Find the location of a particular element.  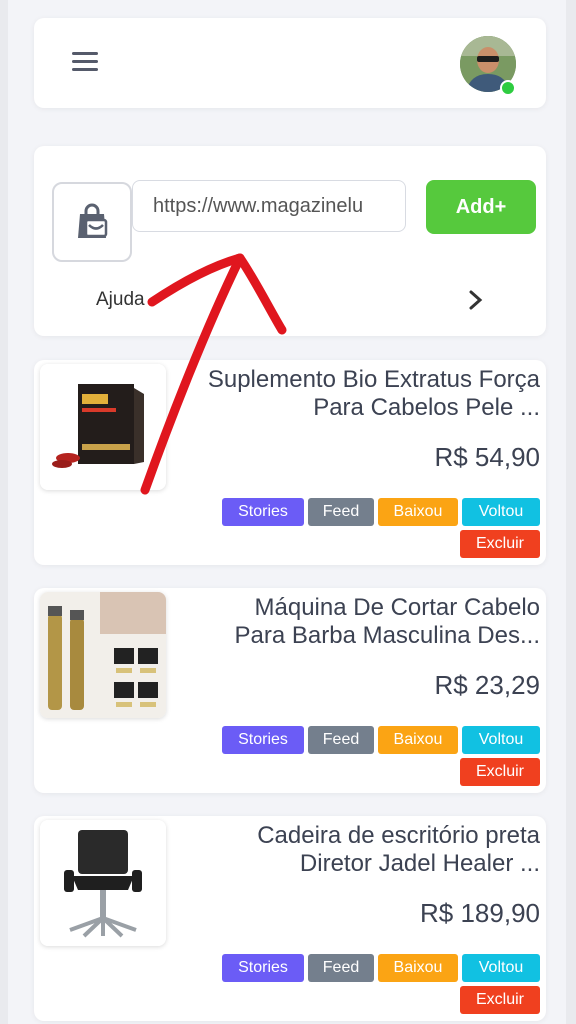

shopping-bag-icon is located at coordinates (92, 222).